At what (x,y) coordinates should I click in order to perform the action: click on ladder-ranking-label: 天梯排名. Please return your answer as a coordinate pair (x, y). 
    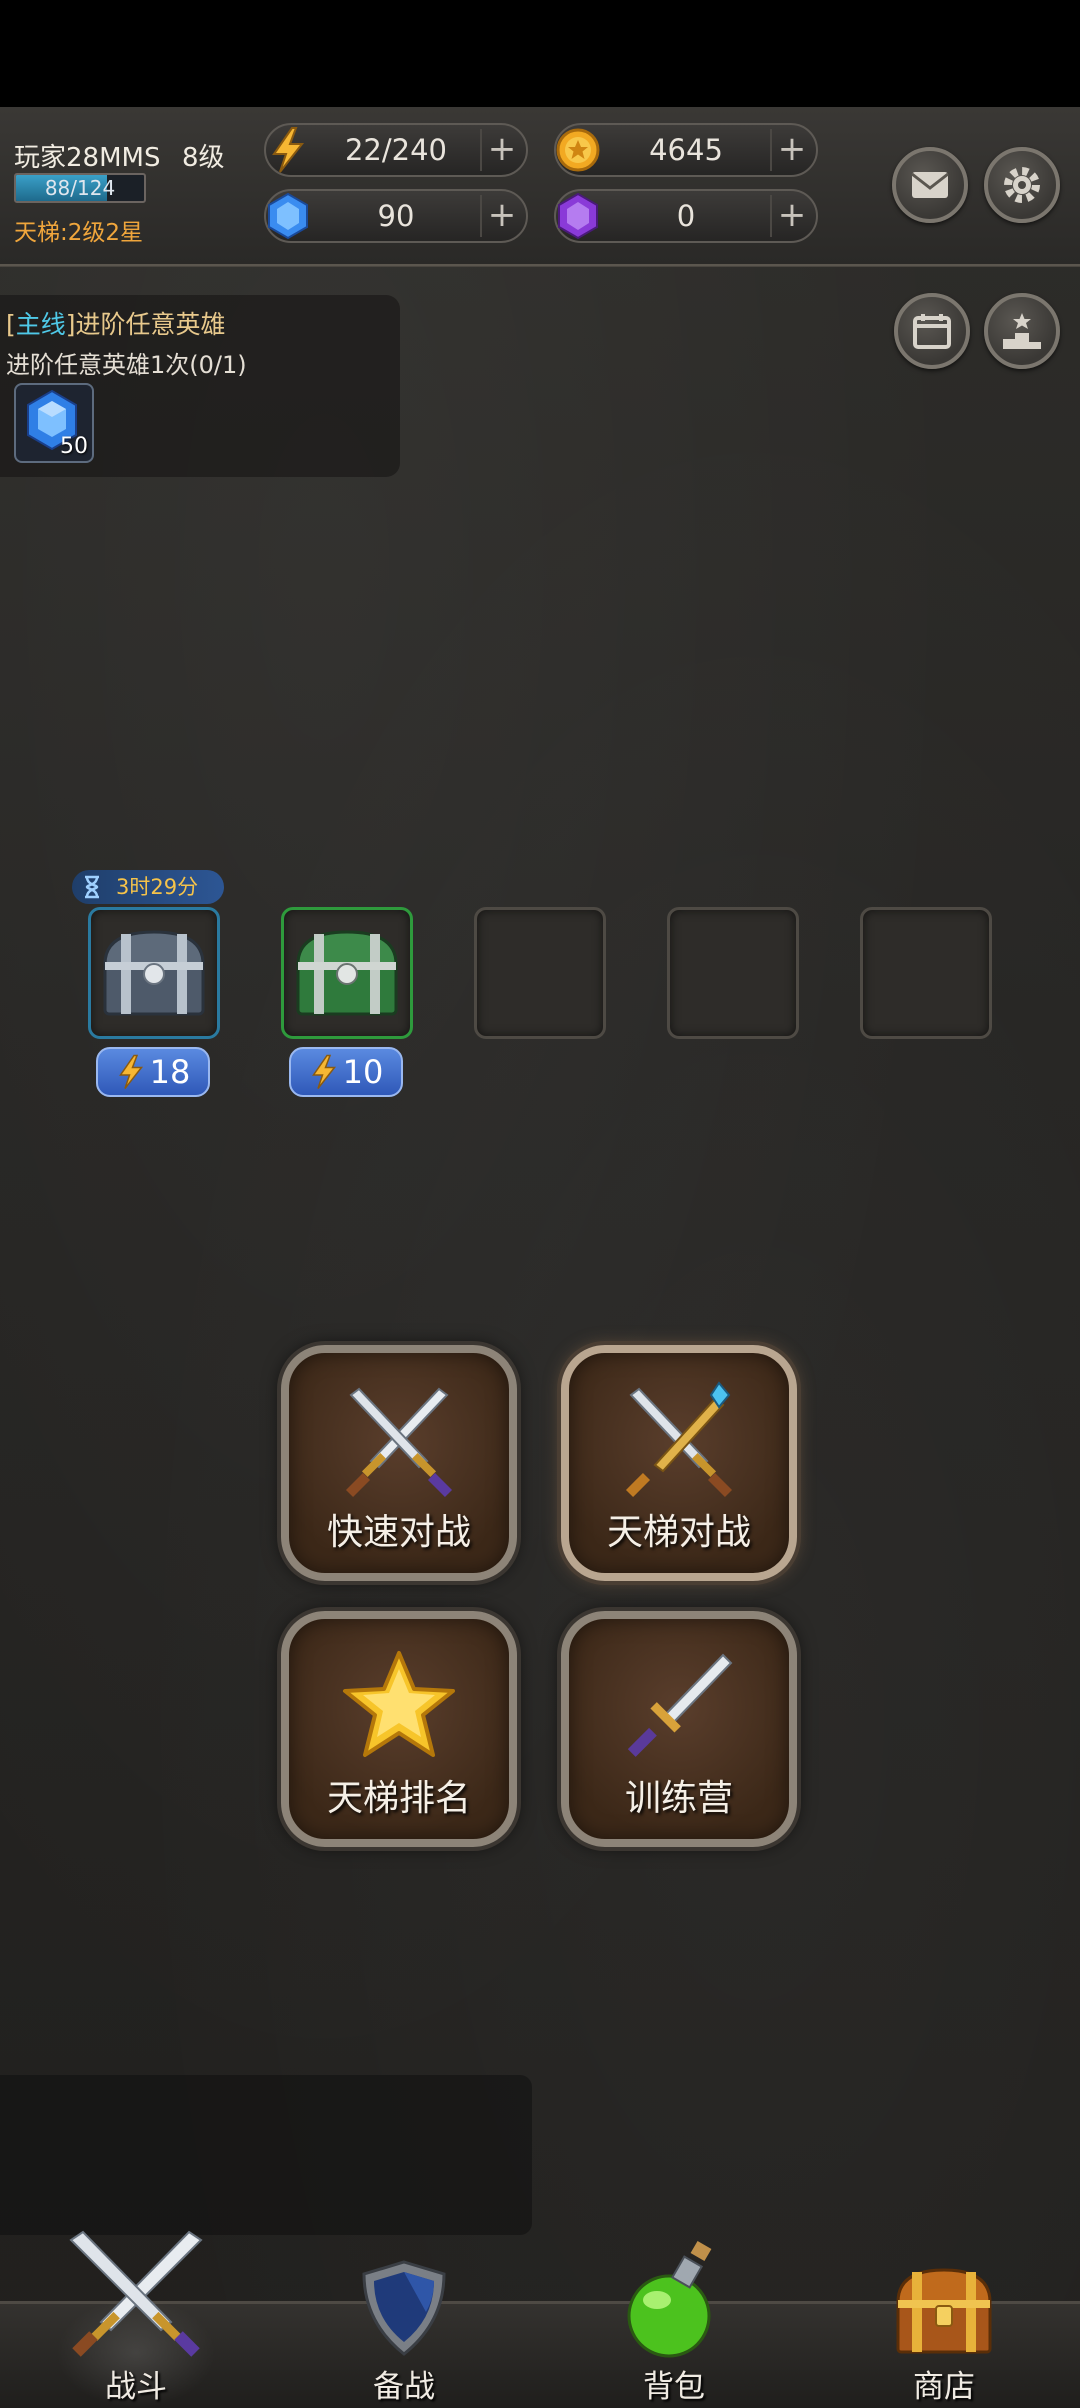
    Looking at the image, I should click on (398, 1798).